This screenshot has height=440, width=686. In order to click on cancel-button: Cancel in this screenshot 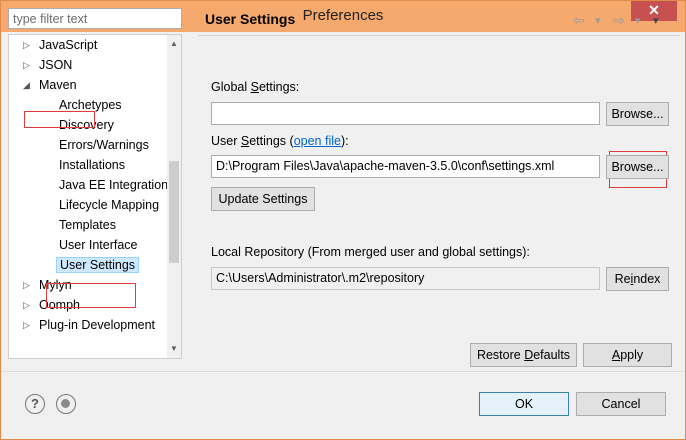, I will do `click(621, 404)`.